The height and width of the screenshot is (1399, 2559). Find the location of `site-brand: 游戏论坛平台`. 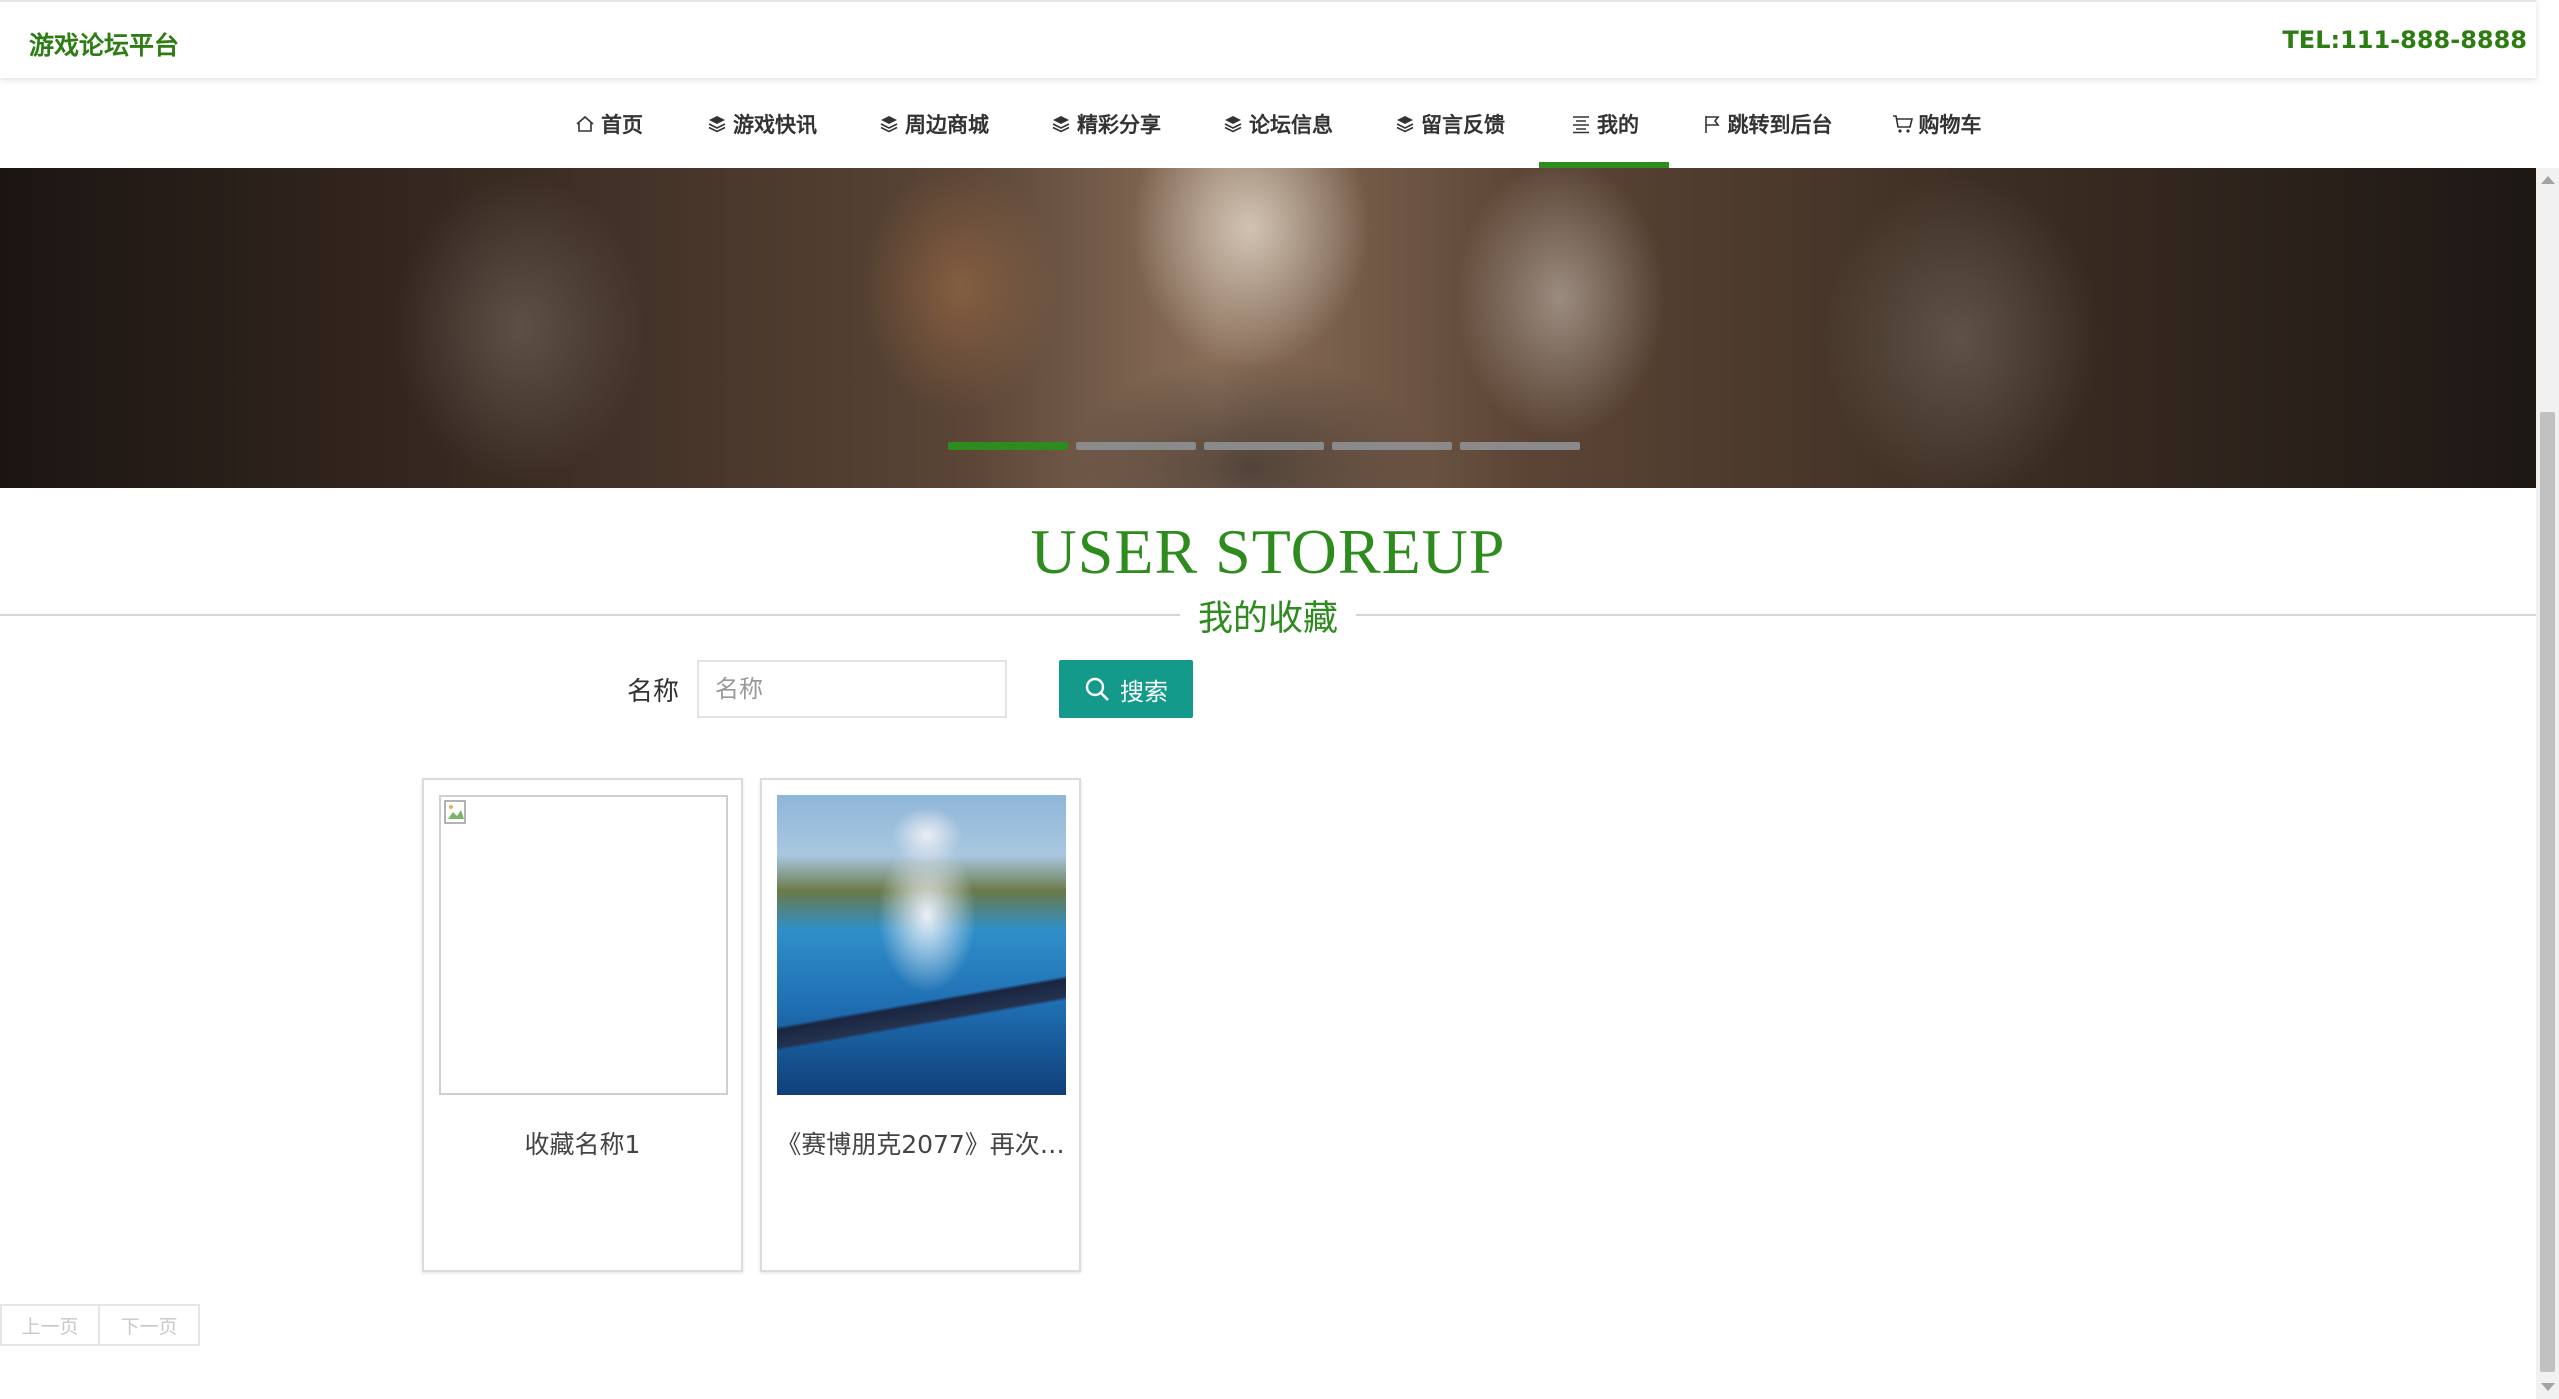

site-brand: 游戏论坛平台 is located at coordinates (104, 44).